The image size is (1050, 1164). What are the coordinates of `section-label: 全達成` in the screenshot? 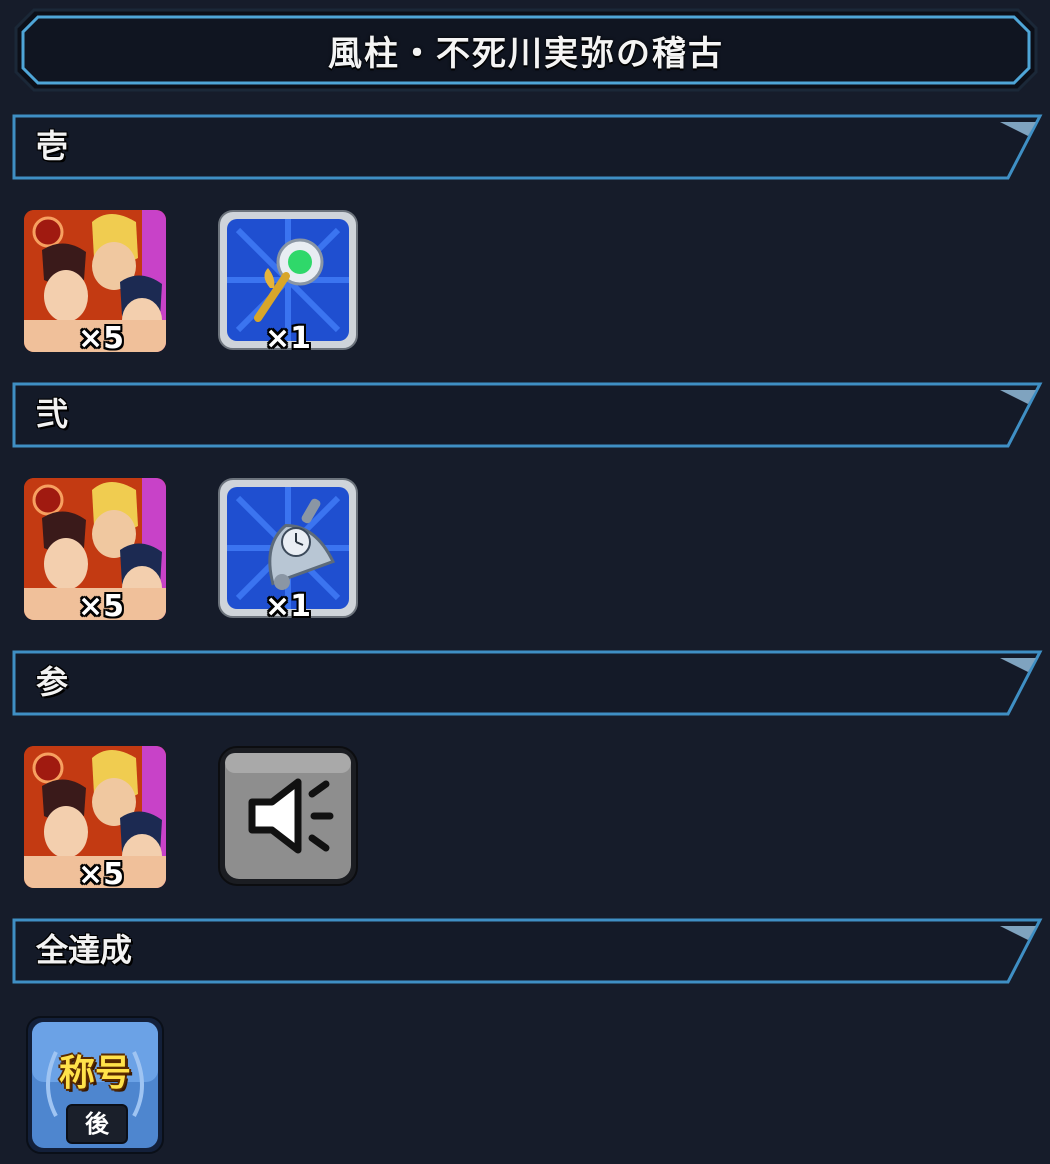 It's located at (84, 950).